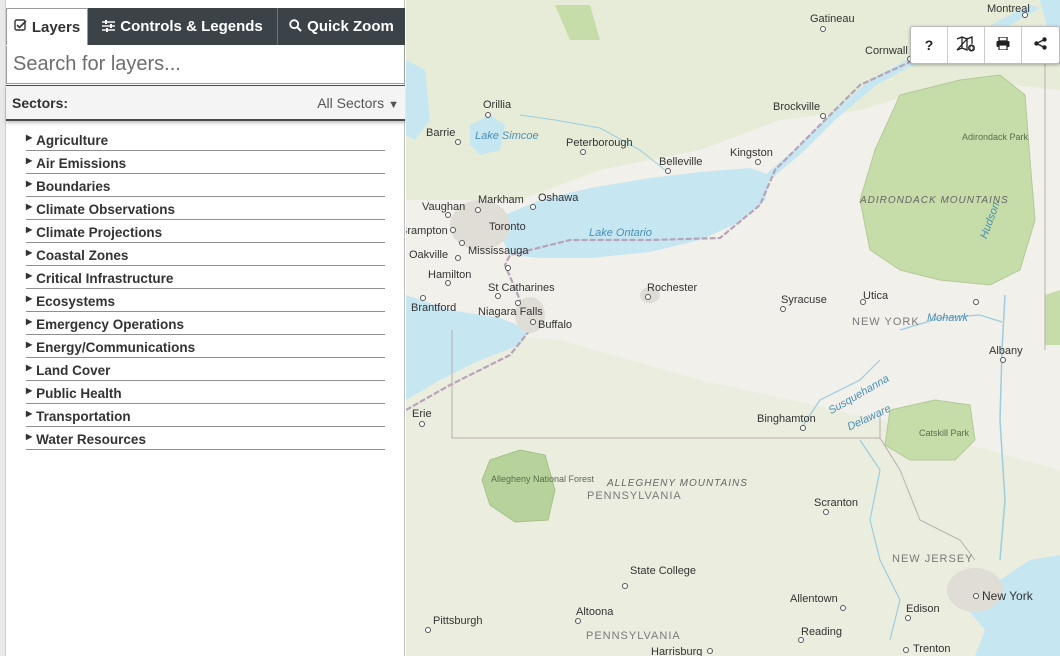 Image resolution: width=1060 pixels, height=656 pixels. I want to click on layer-category-label: Water Resources, so click(91, 439).